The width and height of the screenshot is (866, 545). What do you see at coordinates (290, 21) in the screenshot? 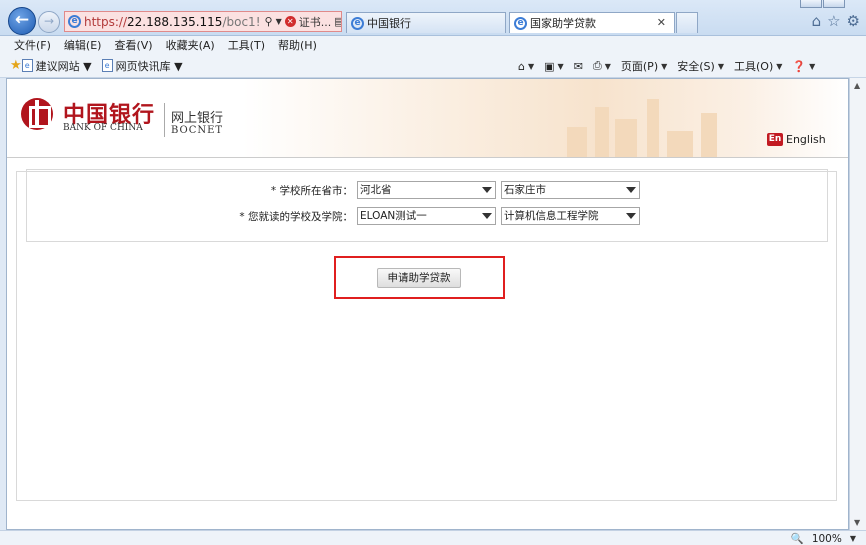
I see `cert-error-icon: ✕` at bounding box center [290, 21].